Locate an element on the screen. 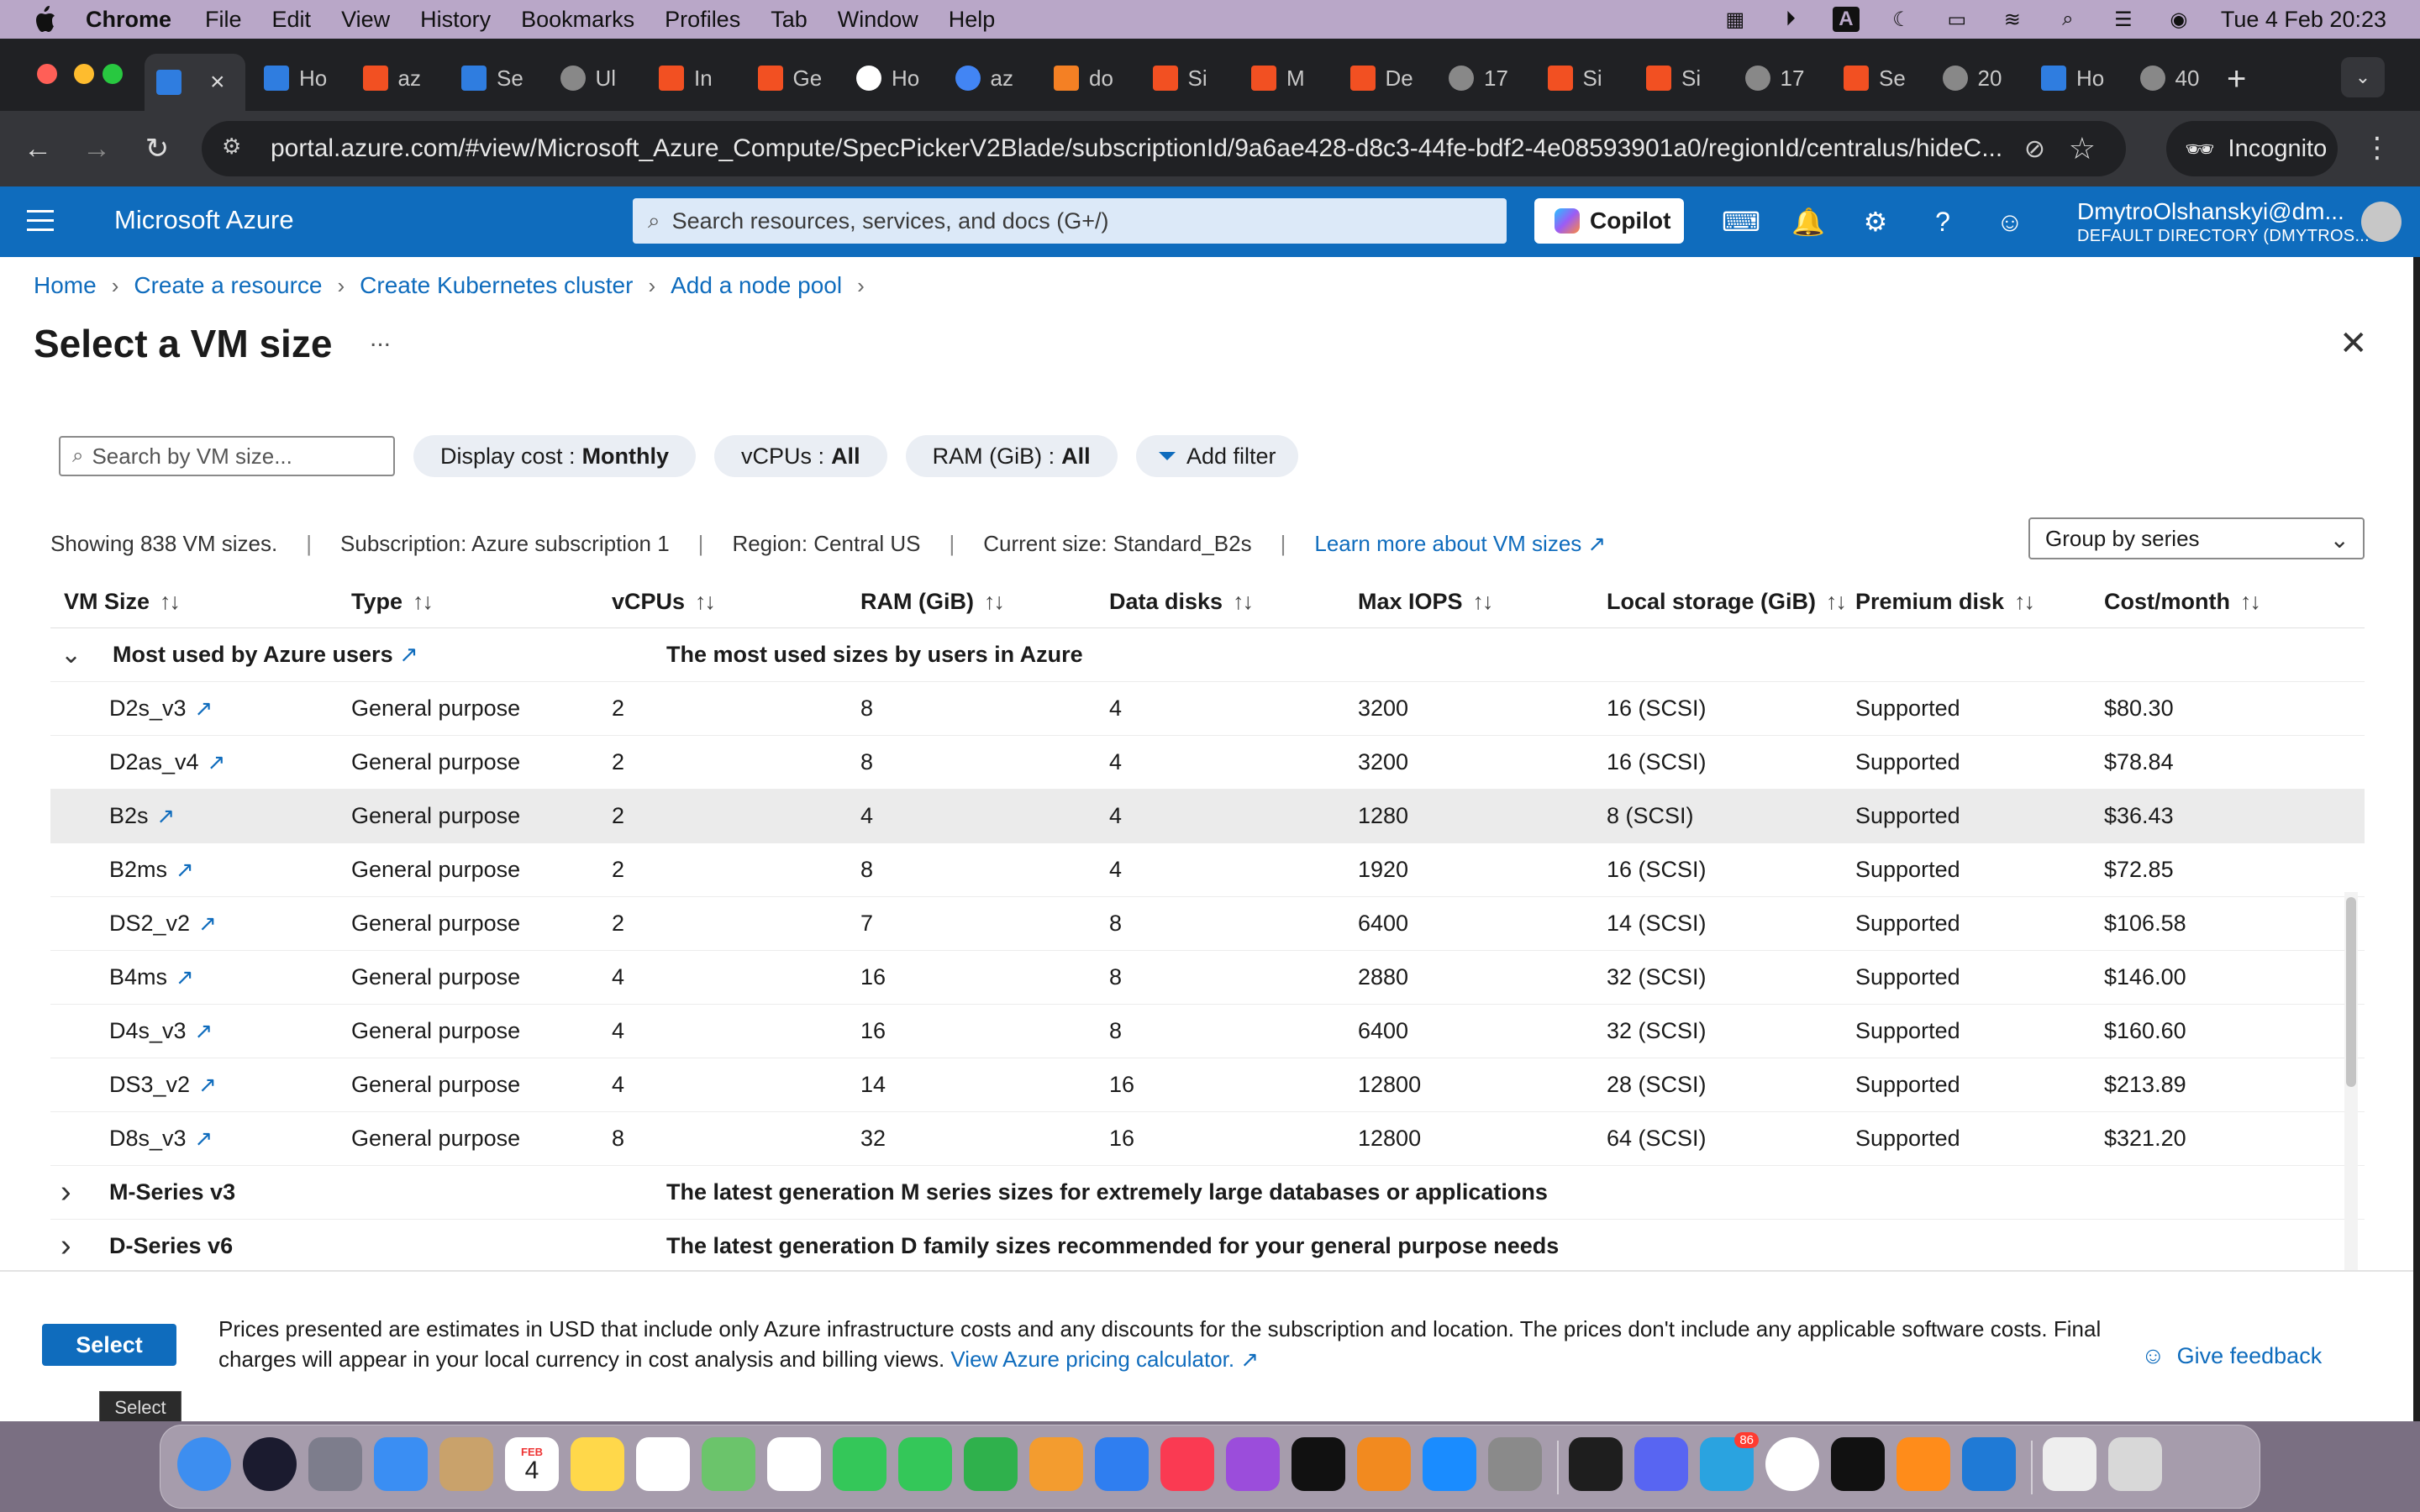  vscode-icon is located at coordinates (1989, 1464).